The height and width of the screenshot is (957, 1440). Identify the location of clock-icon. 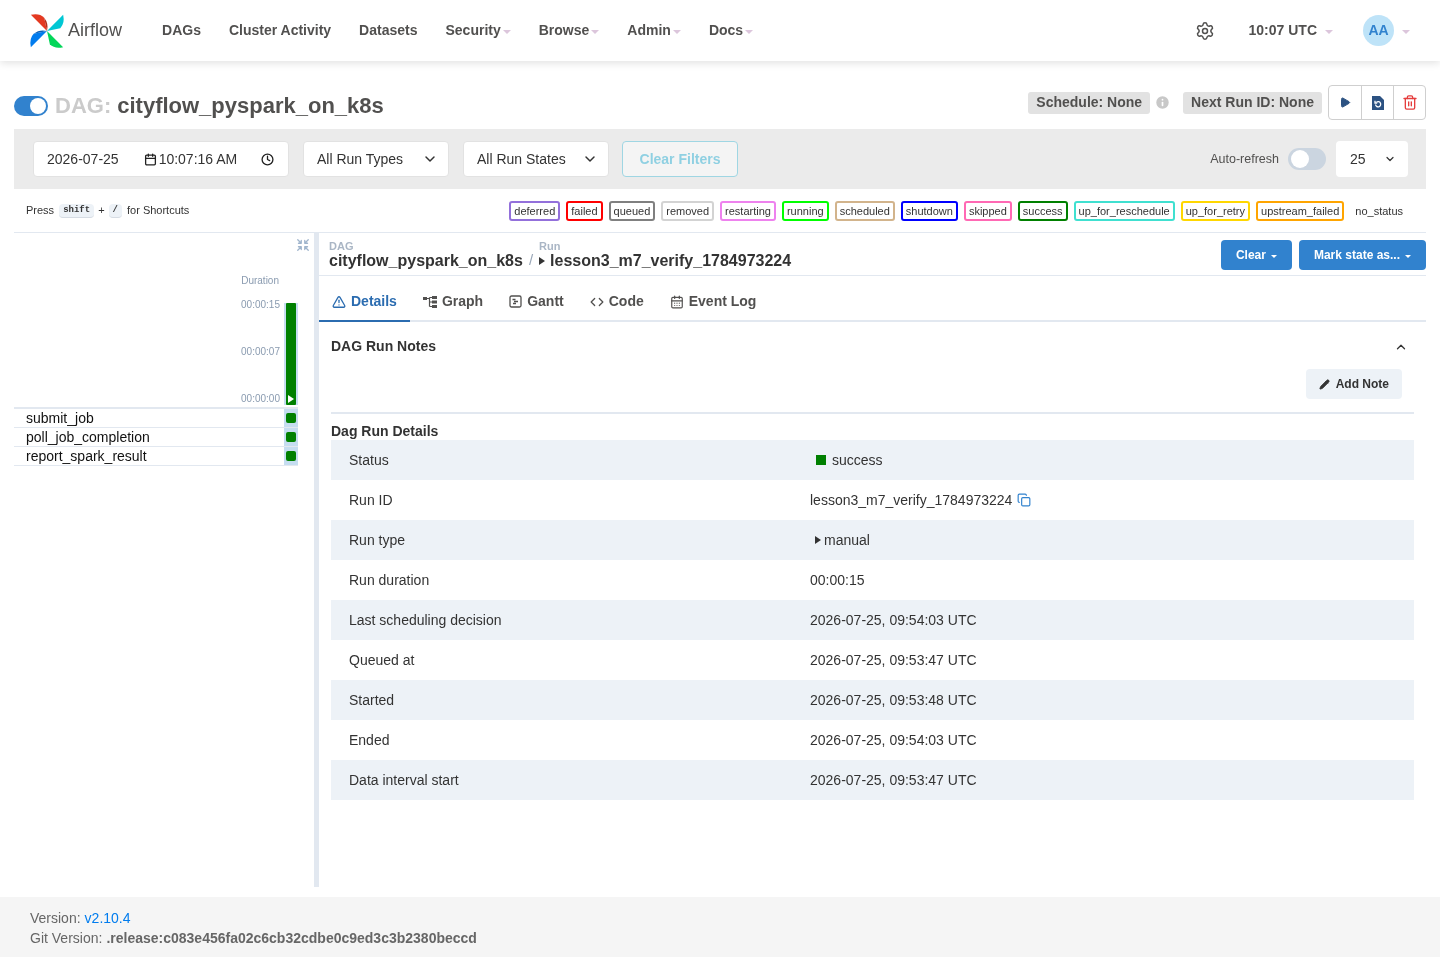
(267, 159).